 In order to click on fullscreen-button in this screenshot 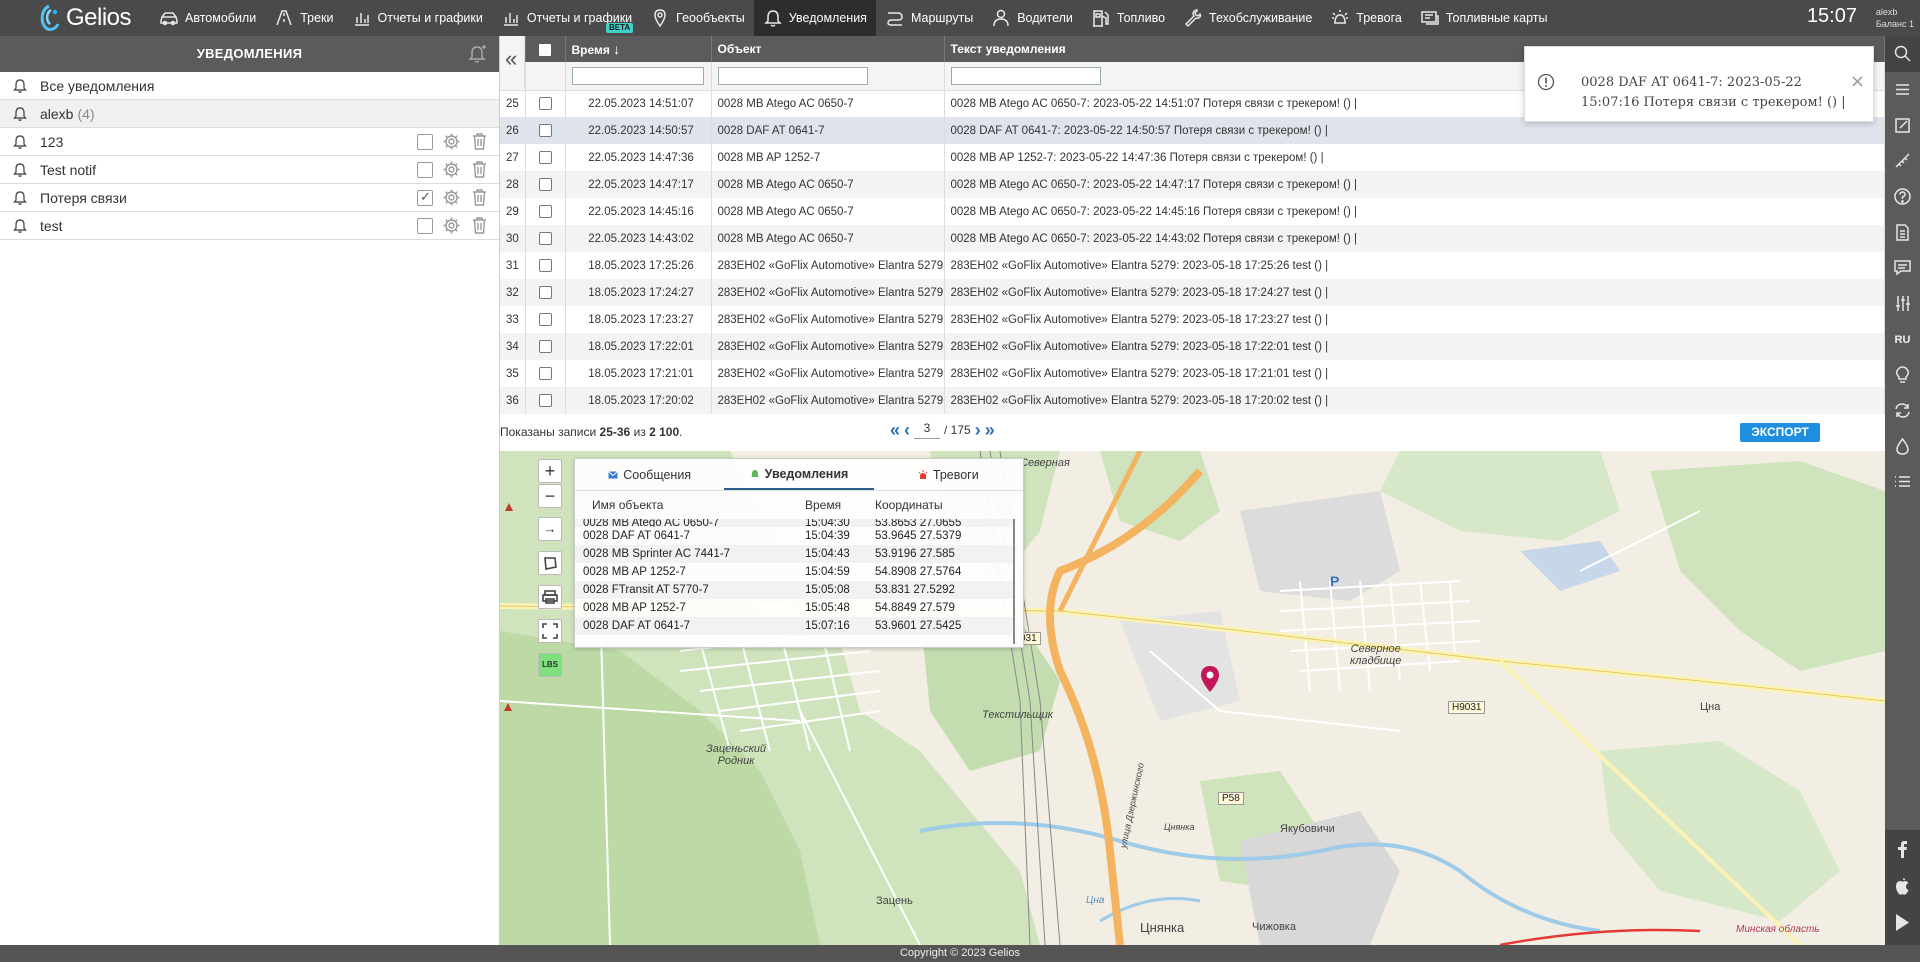, I will do `click(550, 631)`.